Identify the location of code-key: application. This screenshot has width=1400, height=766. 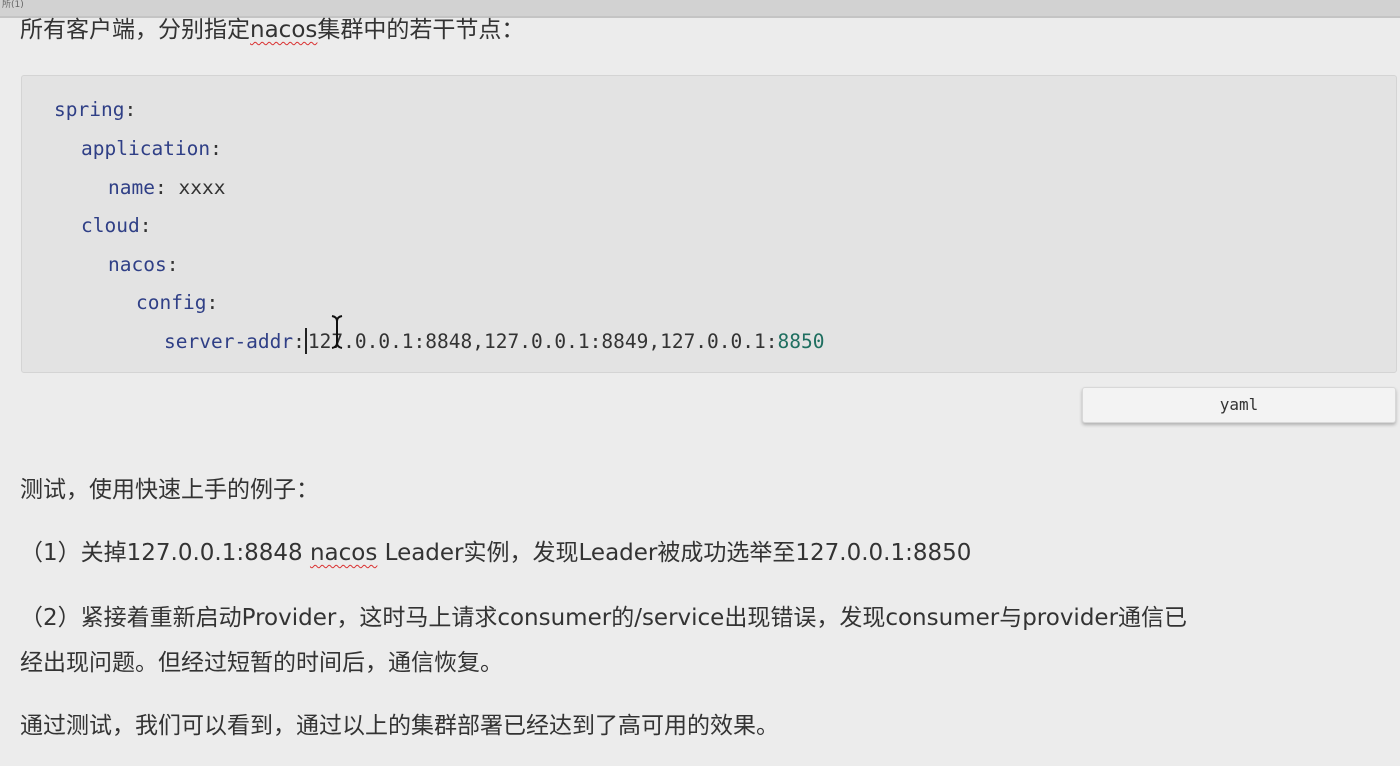
(146, 148).